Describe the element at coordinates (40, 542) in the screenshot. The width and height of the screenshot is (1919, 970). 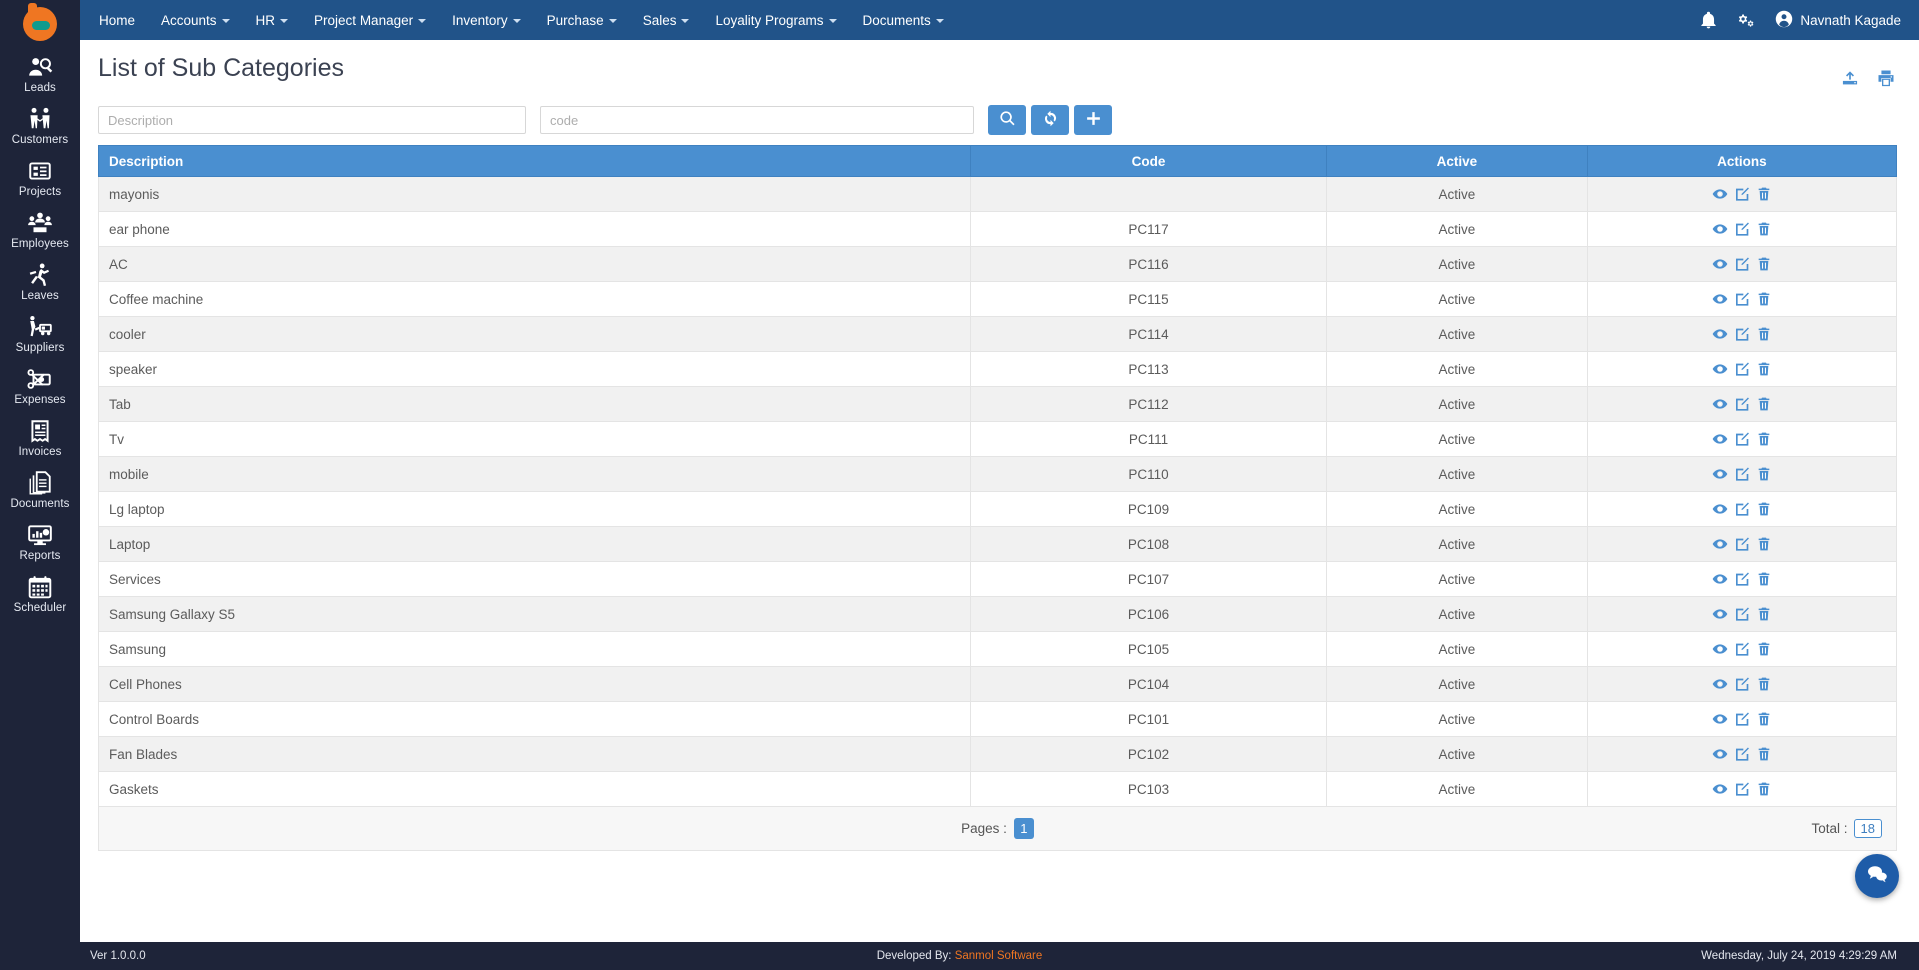
I see `sidebar-item-reports: Reports` at that location.